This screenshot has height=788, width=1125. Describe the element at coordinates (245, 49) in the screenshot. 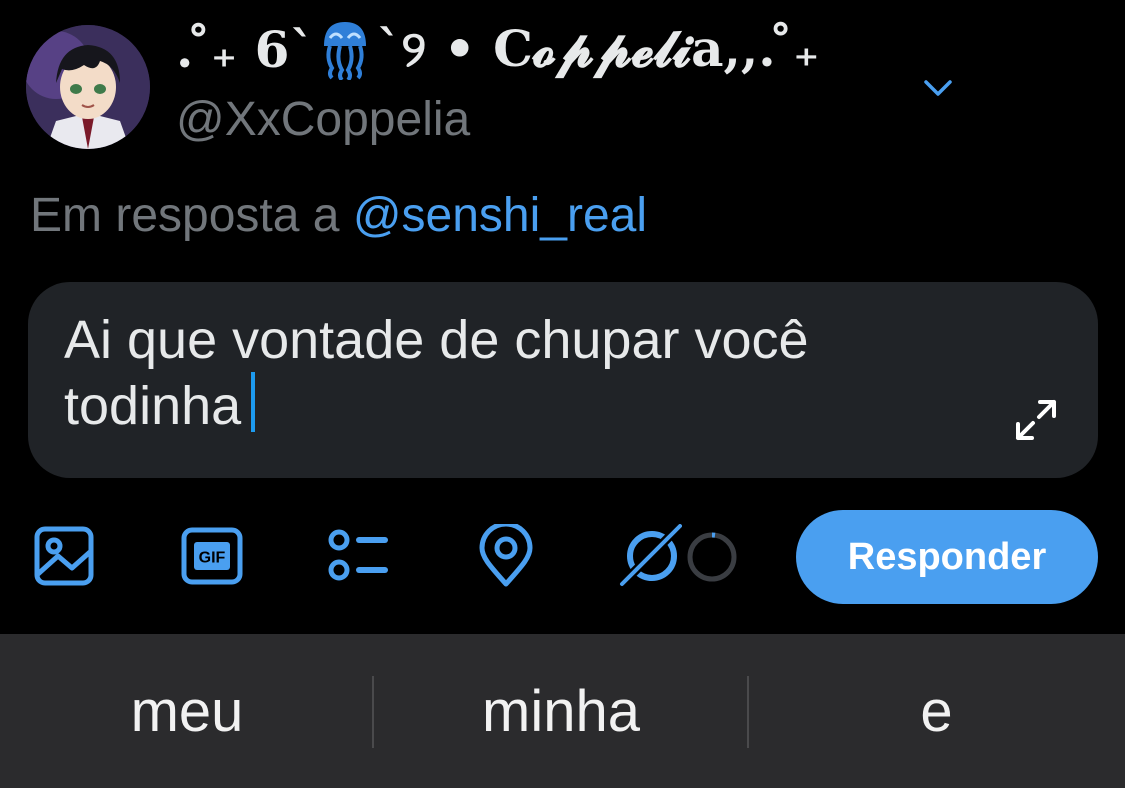

I see `display-name-prefix: . ̊₊ 6`` at that location.